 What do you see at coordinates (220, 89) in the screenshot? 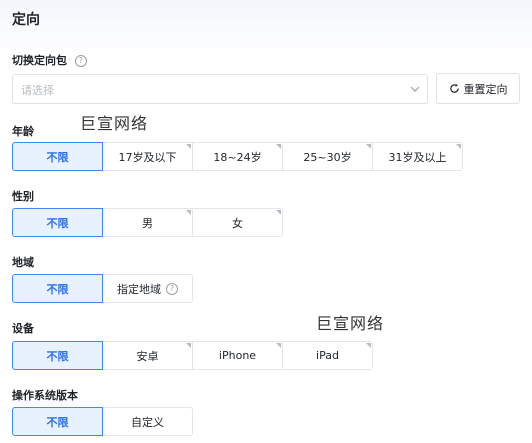
I see `package-select: 请选择` at bounding box center [220, 89].